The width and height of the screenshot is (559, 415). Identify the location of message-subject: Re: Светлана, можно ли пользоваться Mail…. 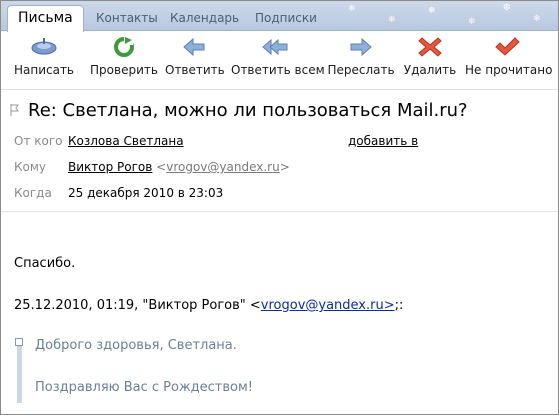
(248, 110).